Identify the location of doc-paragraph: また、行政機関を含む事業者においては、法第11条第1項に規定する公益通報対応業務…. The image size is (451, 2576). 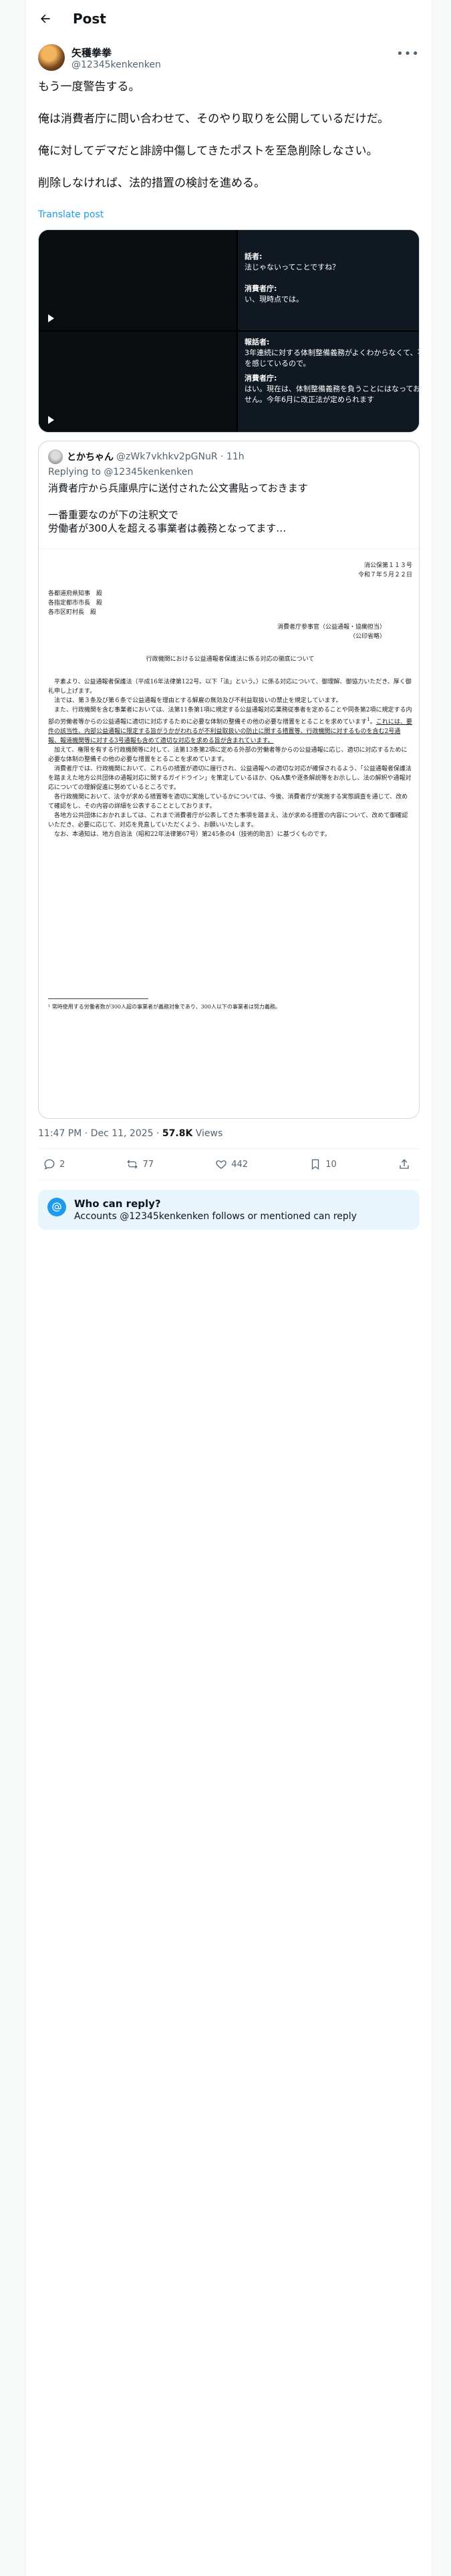
(230, 726).